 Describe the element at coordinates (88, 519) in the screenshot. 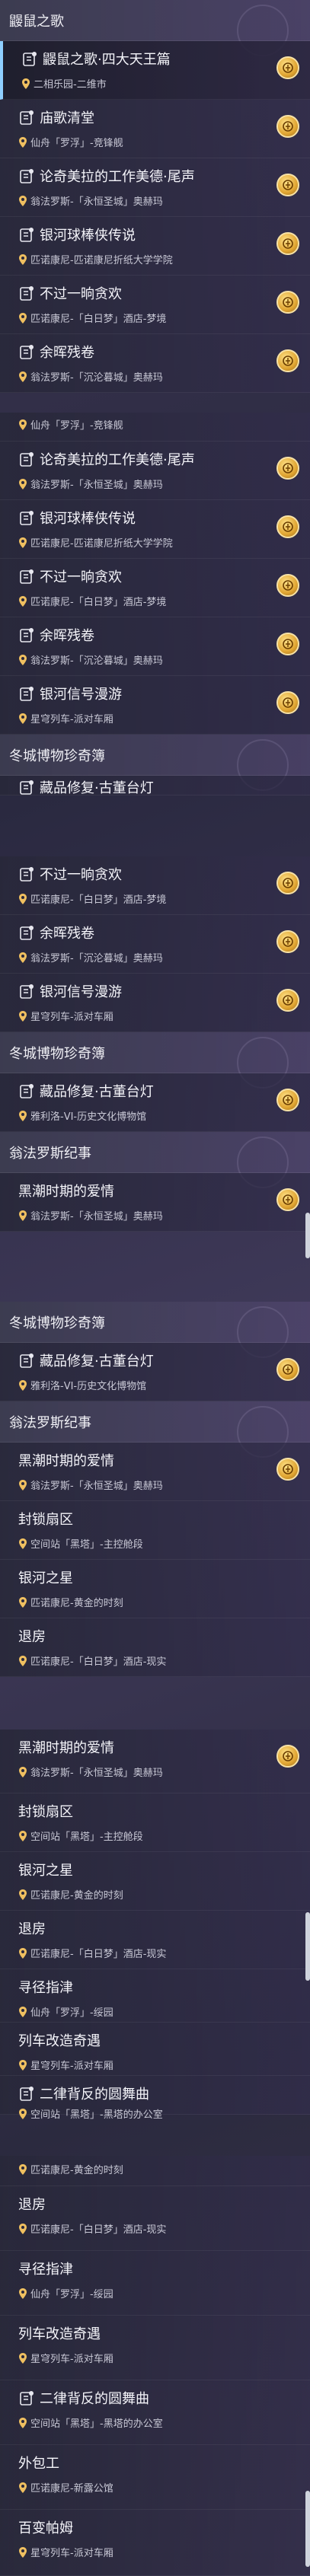

I see `quest-title: 银河球棒侠传说` at that location.